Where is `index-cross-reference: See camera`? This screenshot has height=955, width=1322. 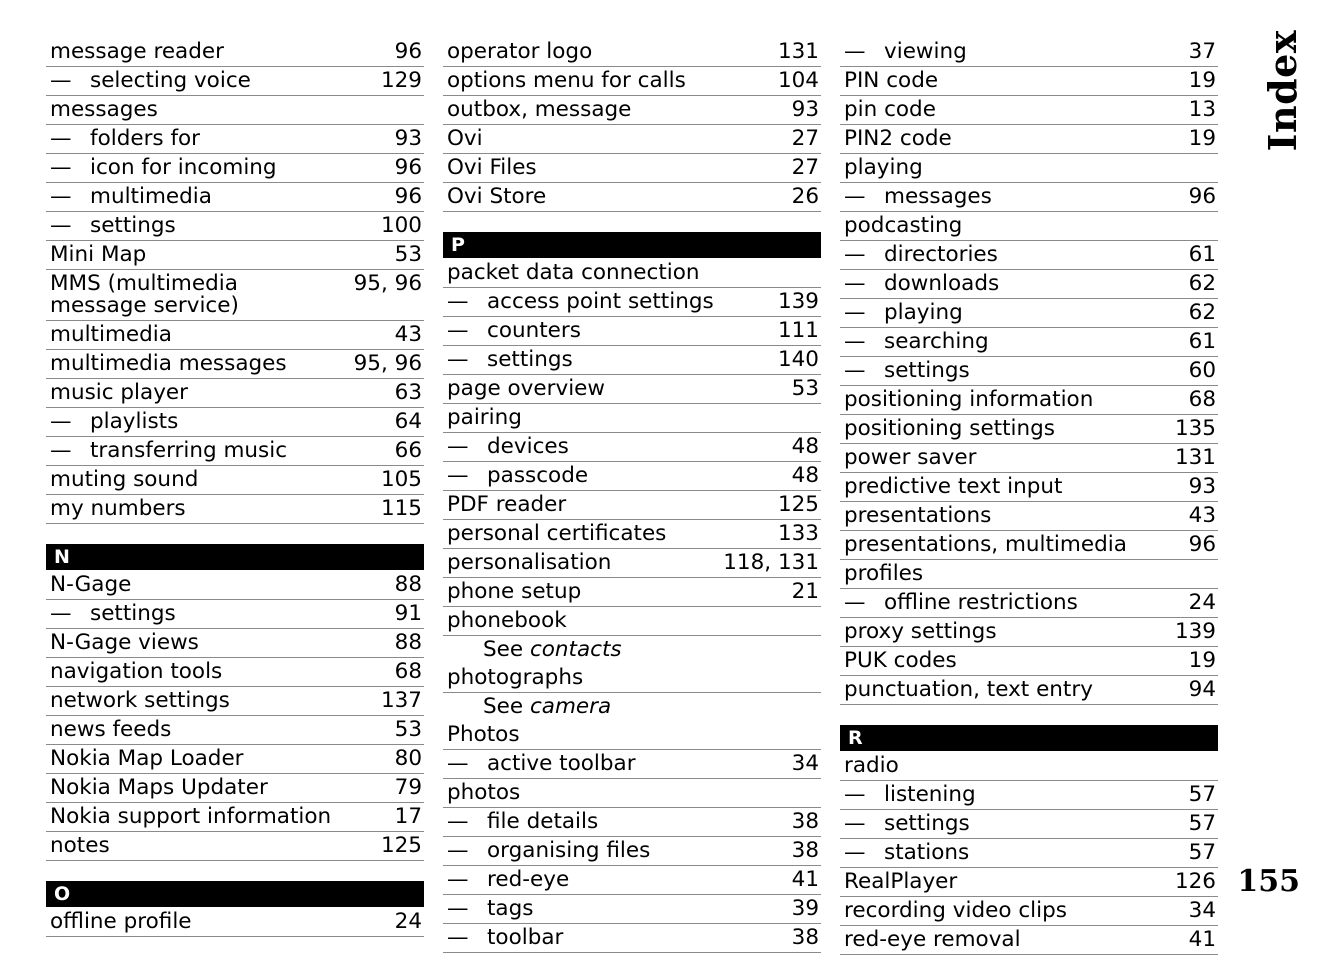 index-cross-reference: See camera is located at coordinates (632, 707).